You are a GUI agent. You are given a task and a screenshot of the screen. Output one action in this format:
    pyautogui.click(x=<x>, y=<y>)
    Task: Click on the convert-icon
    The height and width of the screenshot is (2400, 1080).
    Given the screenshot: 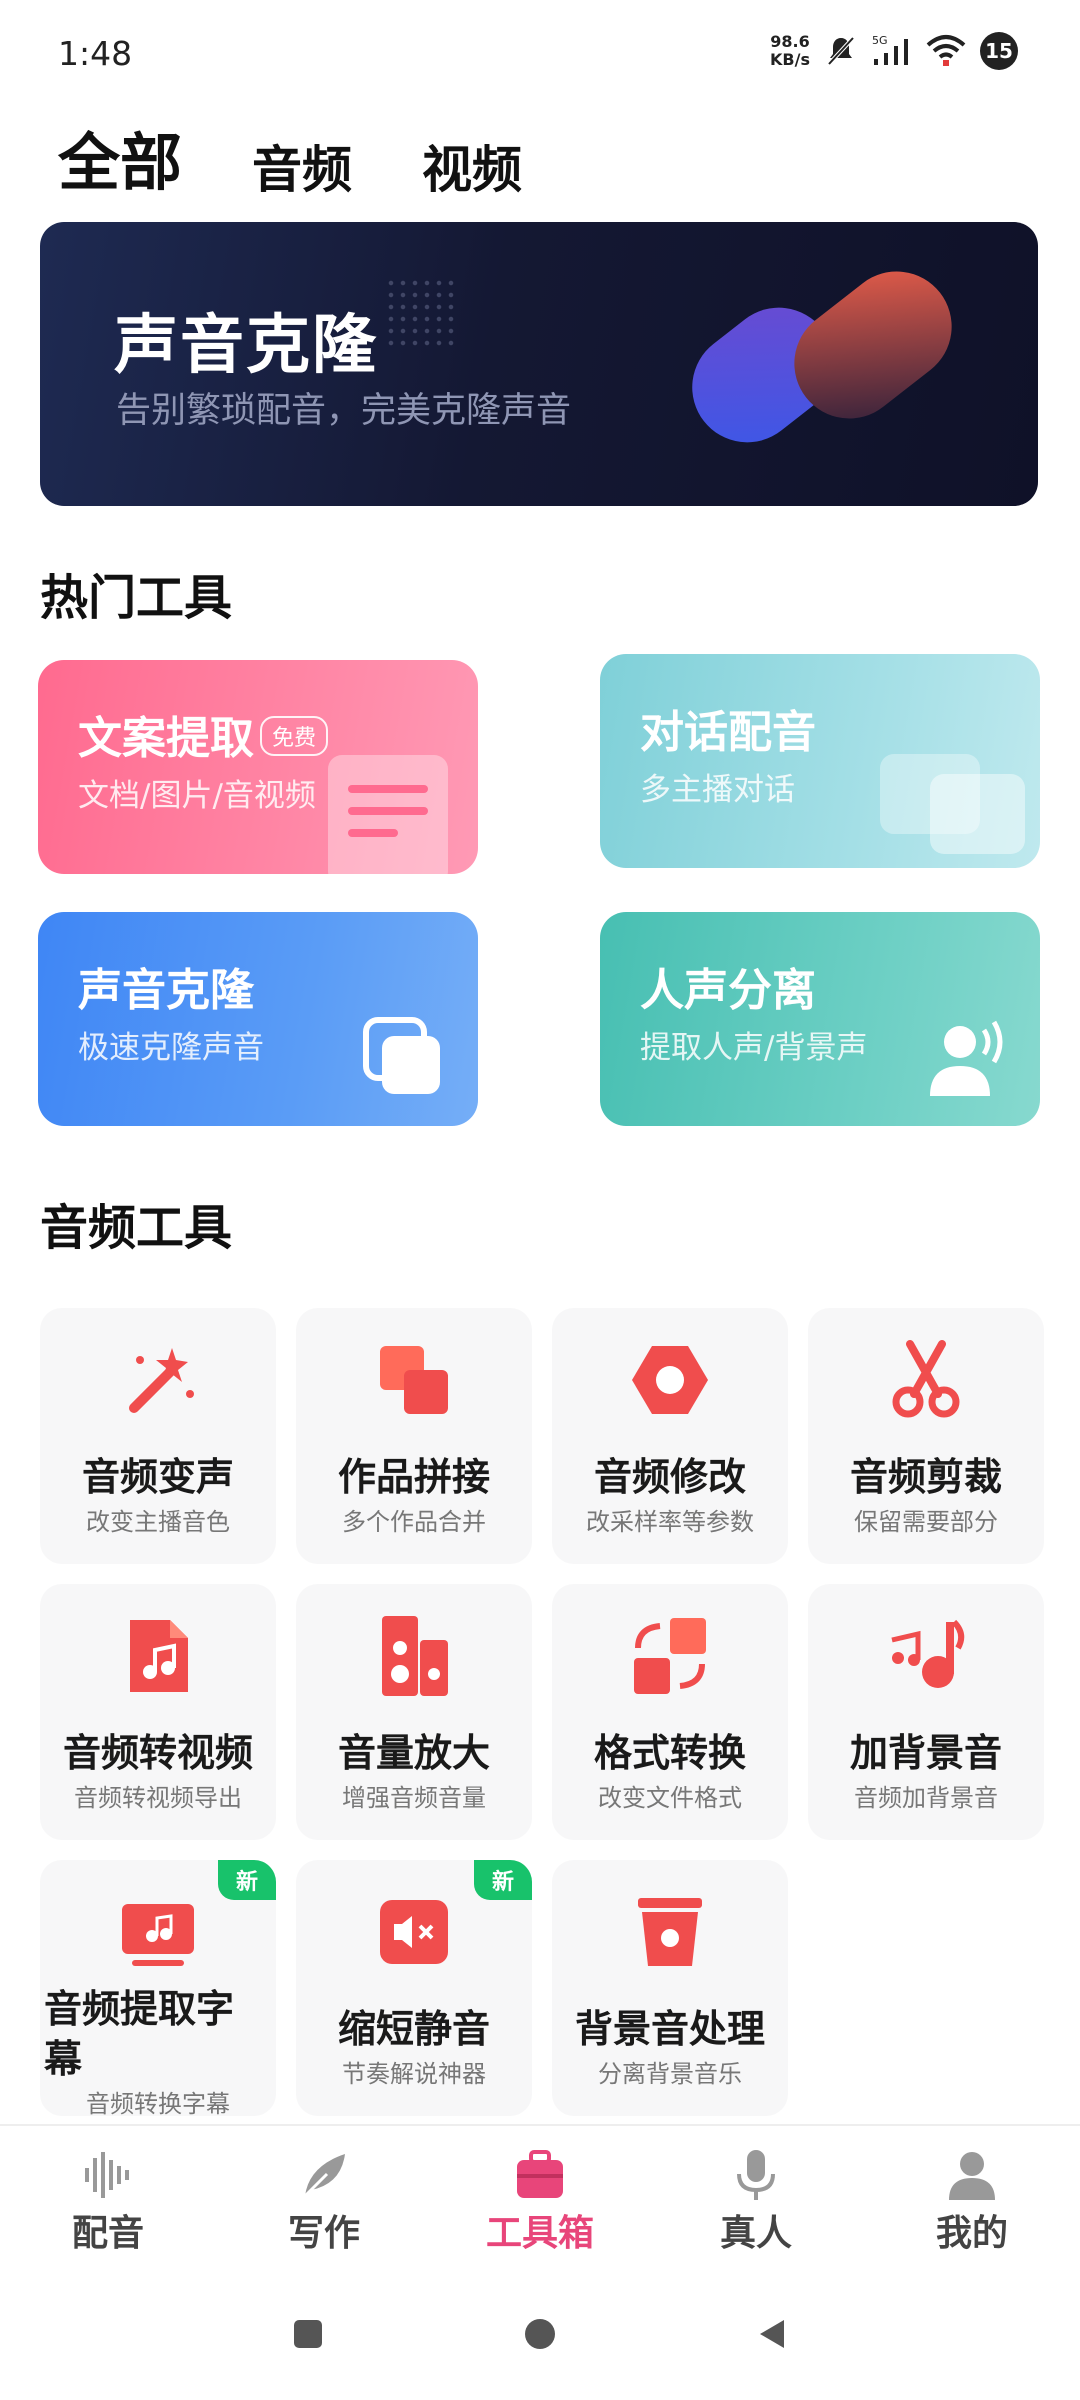 What is the action you would take?
    pyautogui.click(x=670, y=1656)
    